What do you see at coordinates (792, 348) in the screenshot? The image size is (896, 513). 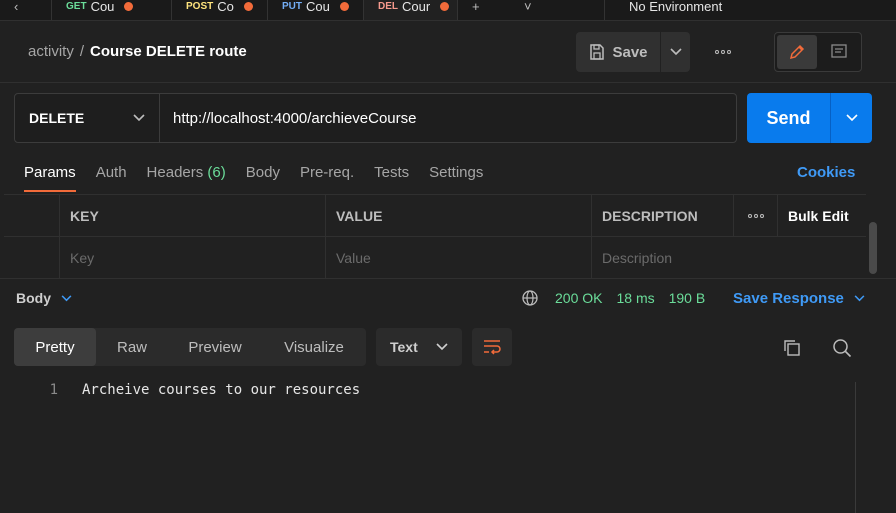 I see `copy-icon` at bounding box center [792, 348].